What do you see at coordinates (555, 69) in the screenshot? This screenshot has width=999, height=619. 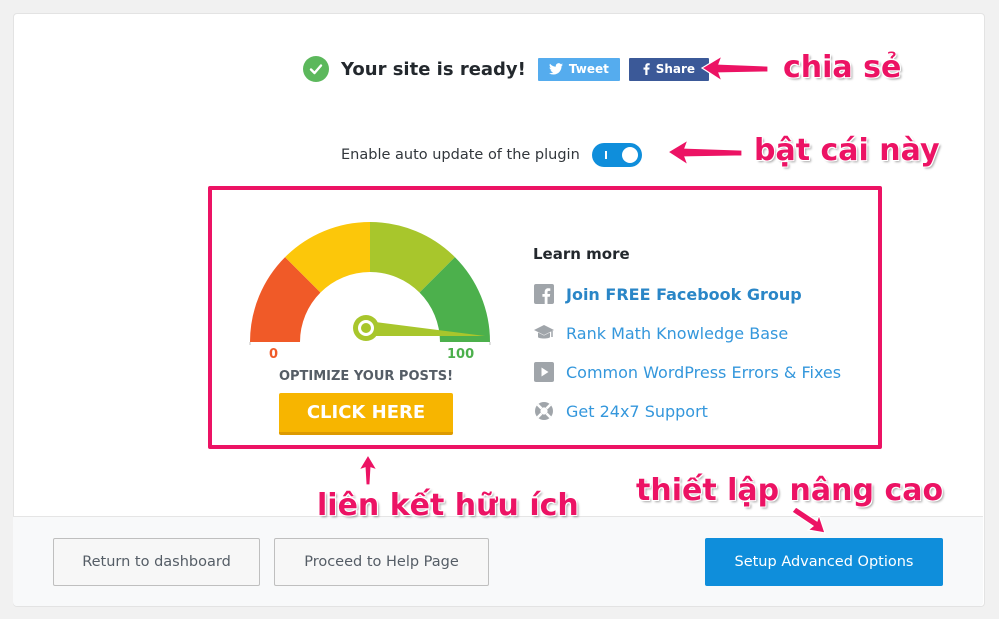 I see `twitter-bird-icon` at bounding box center [555, 69].